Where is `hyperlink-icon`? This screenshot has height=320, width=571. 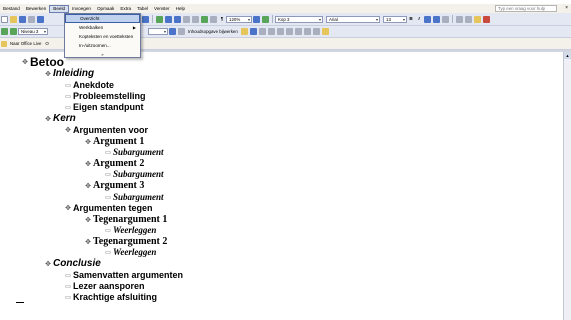 hyperlink-icon is located at coordinates (159, 19).